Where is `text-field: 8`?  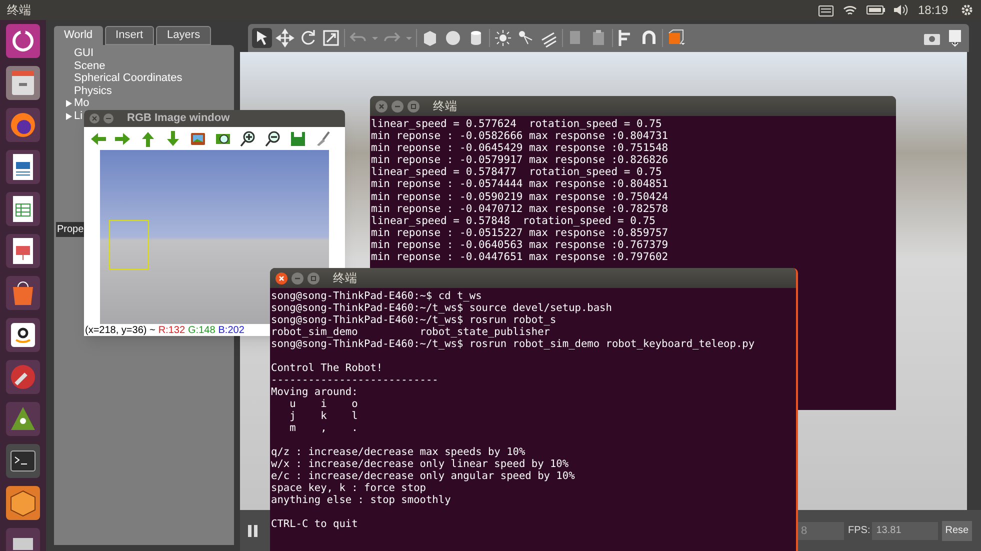
text-field: 8 is located at coordinates (821, 531).